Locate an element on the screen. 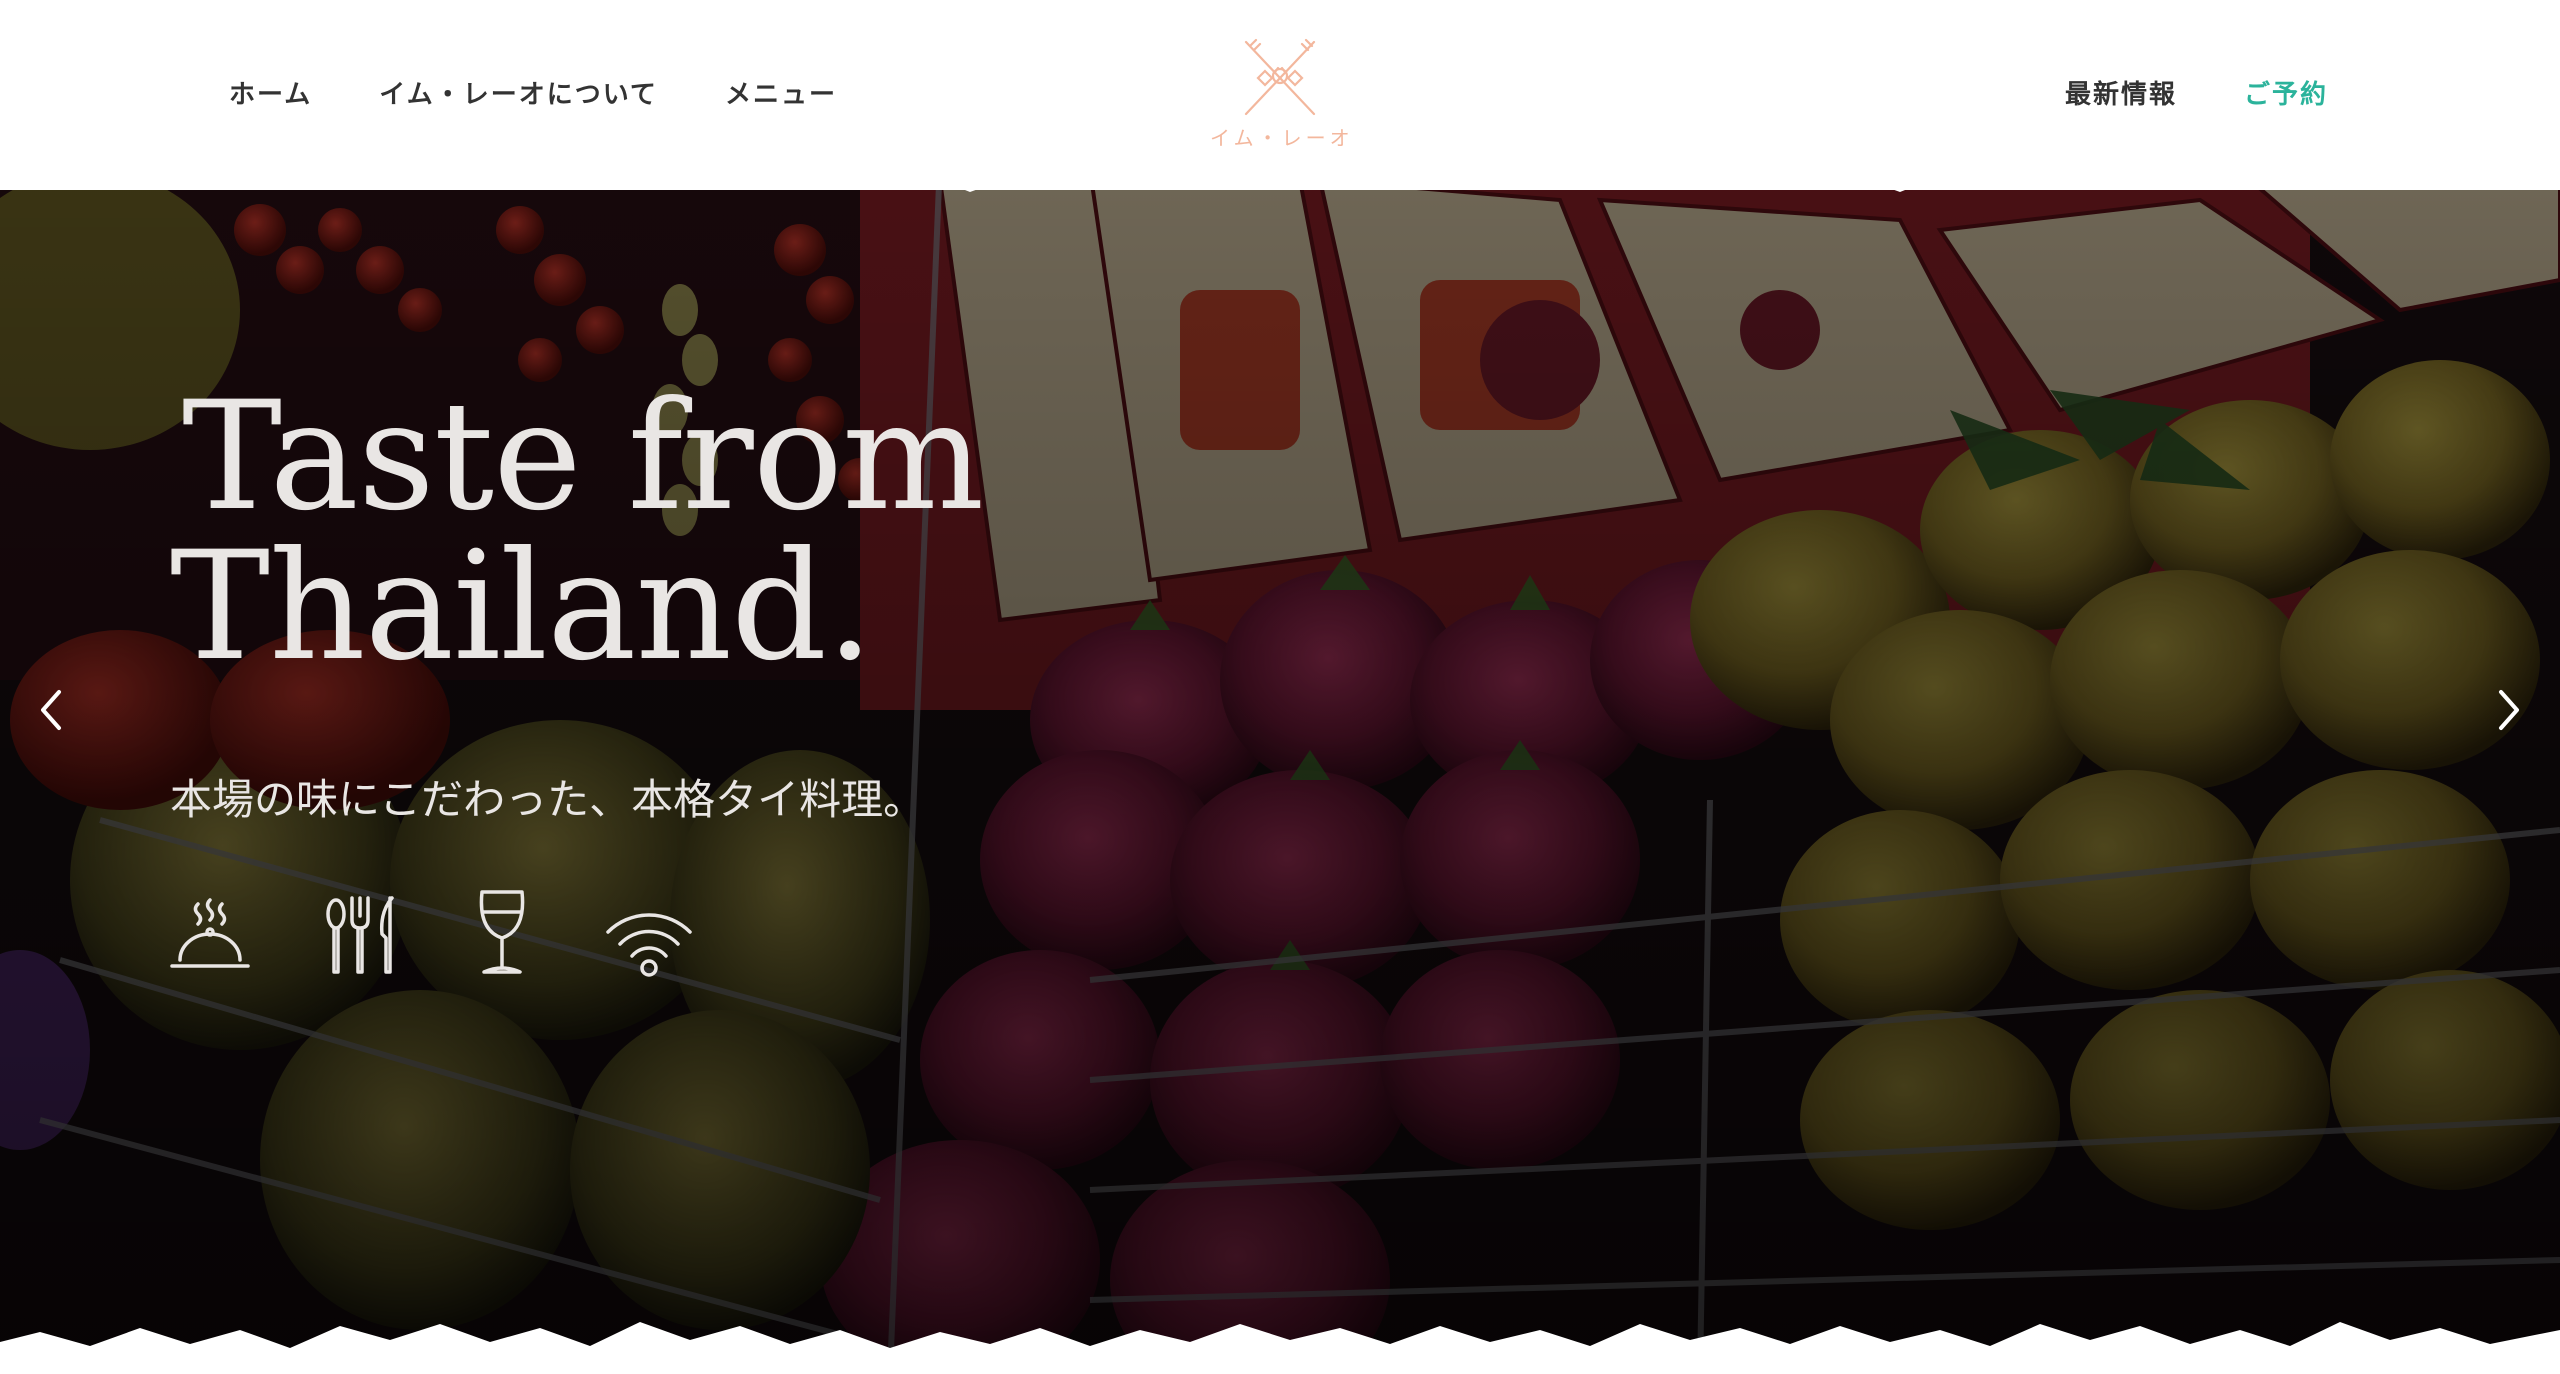 This screenshot has width=2560, height=1374. logo-link: イム・レーオ is located at coordinates (1280, 96).